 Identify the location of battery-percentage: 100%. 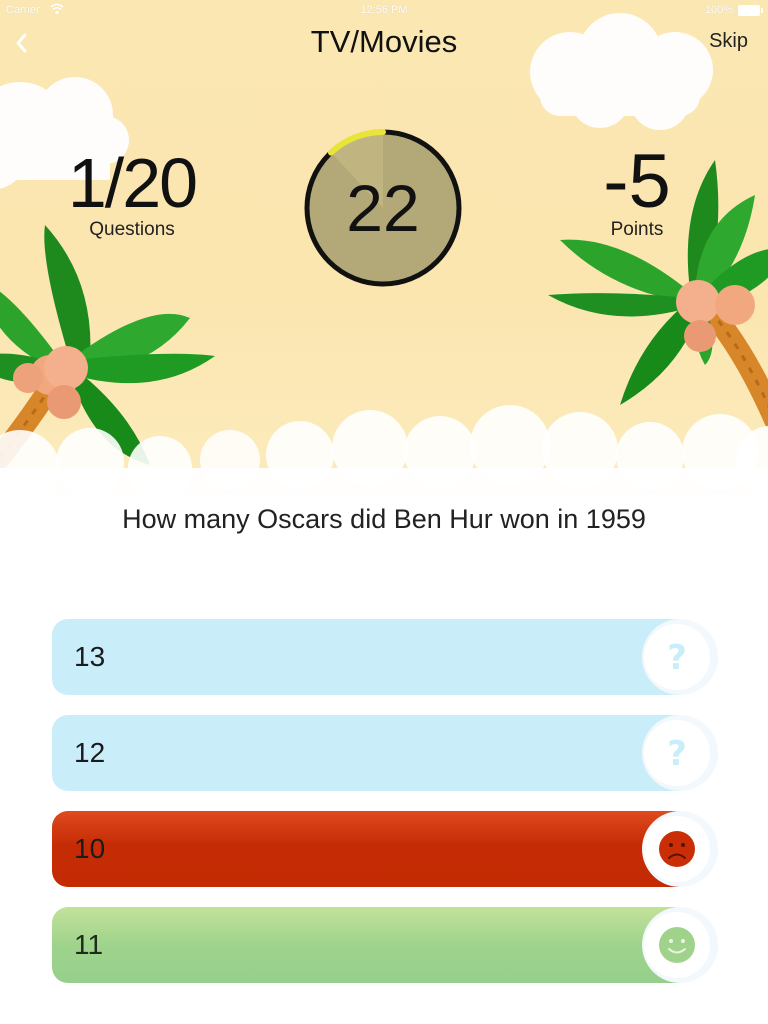
(718, 10).